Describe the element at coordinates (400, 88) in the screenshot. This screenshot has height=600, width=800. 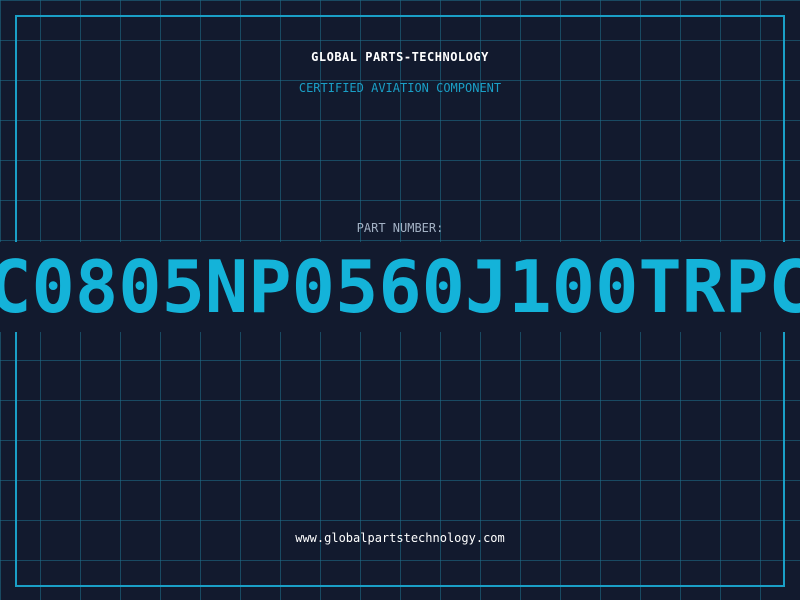
I see `certification-subtitle: CERTIFIED AVIATION COMPONENT` at that location.